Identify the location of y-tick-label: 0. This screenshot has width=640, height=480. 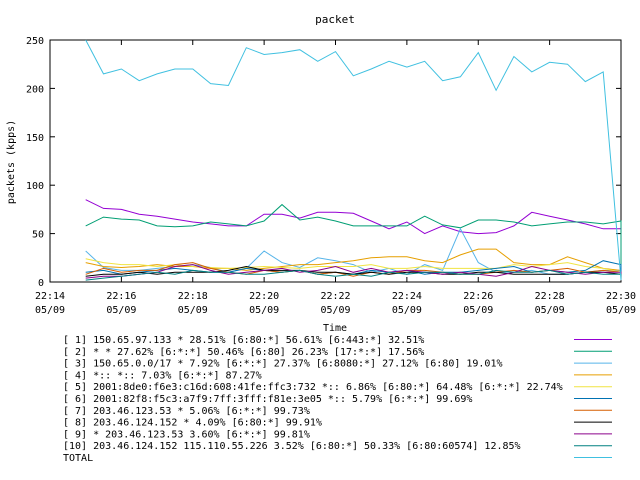
(41, 283).